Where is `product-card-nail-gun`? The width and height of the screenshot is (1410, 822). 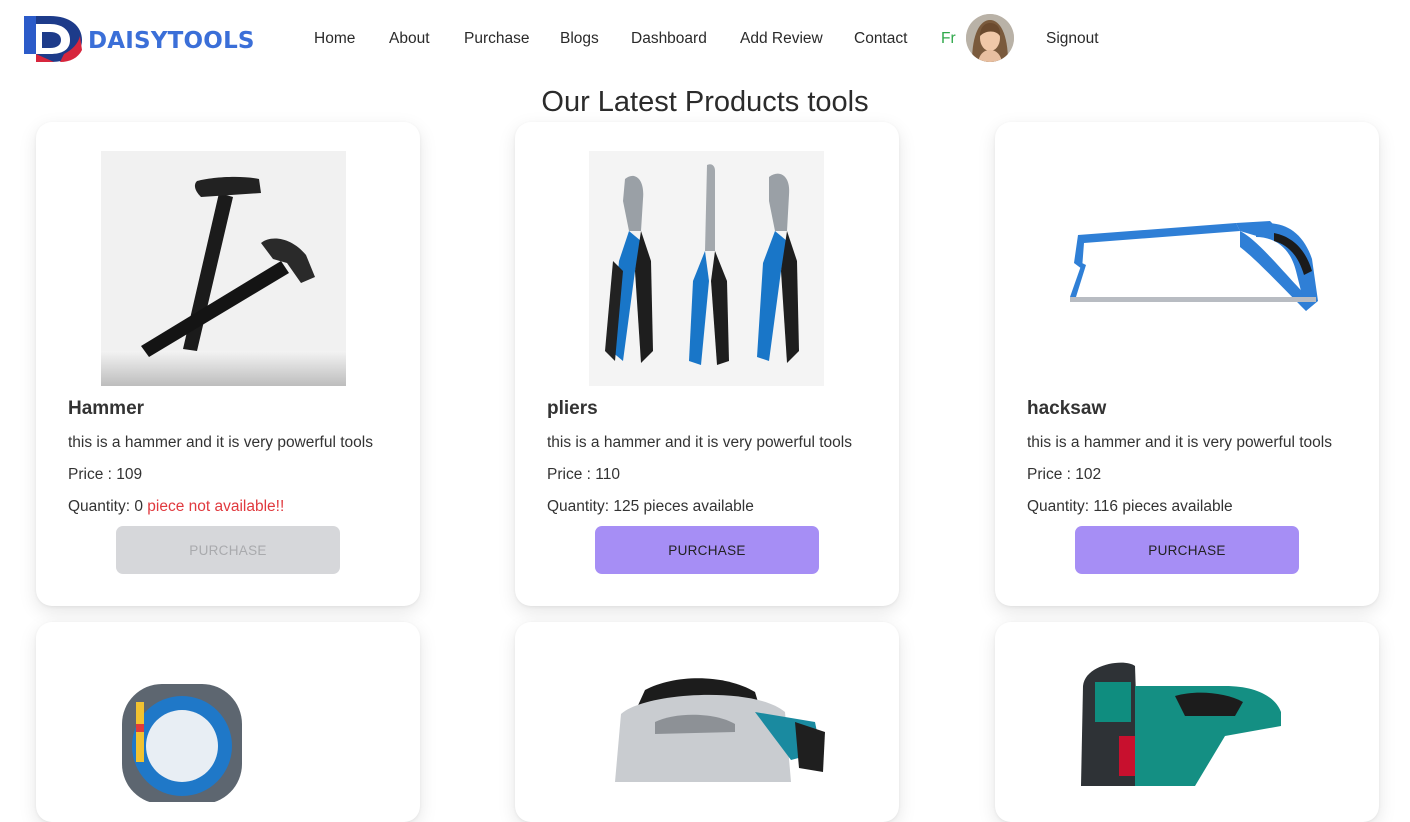 product-card-nail-gun is located at coordinates (1187, 722).